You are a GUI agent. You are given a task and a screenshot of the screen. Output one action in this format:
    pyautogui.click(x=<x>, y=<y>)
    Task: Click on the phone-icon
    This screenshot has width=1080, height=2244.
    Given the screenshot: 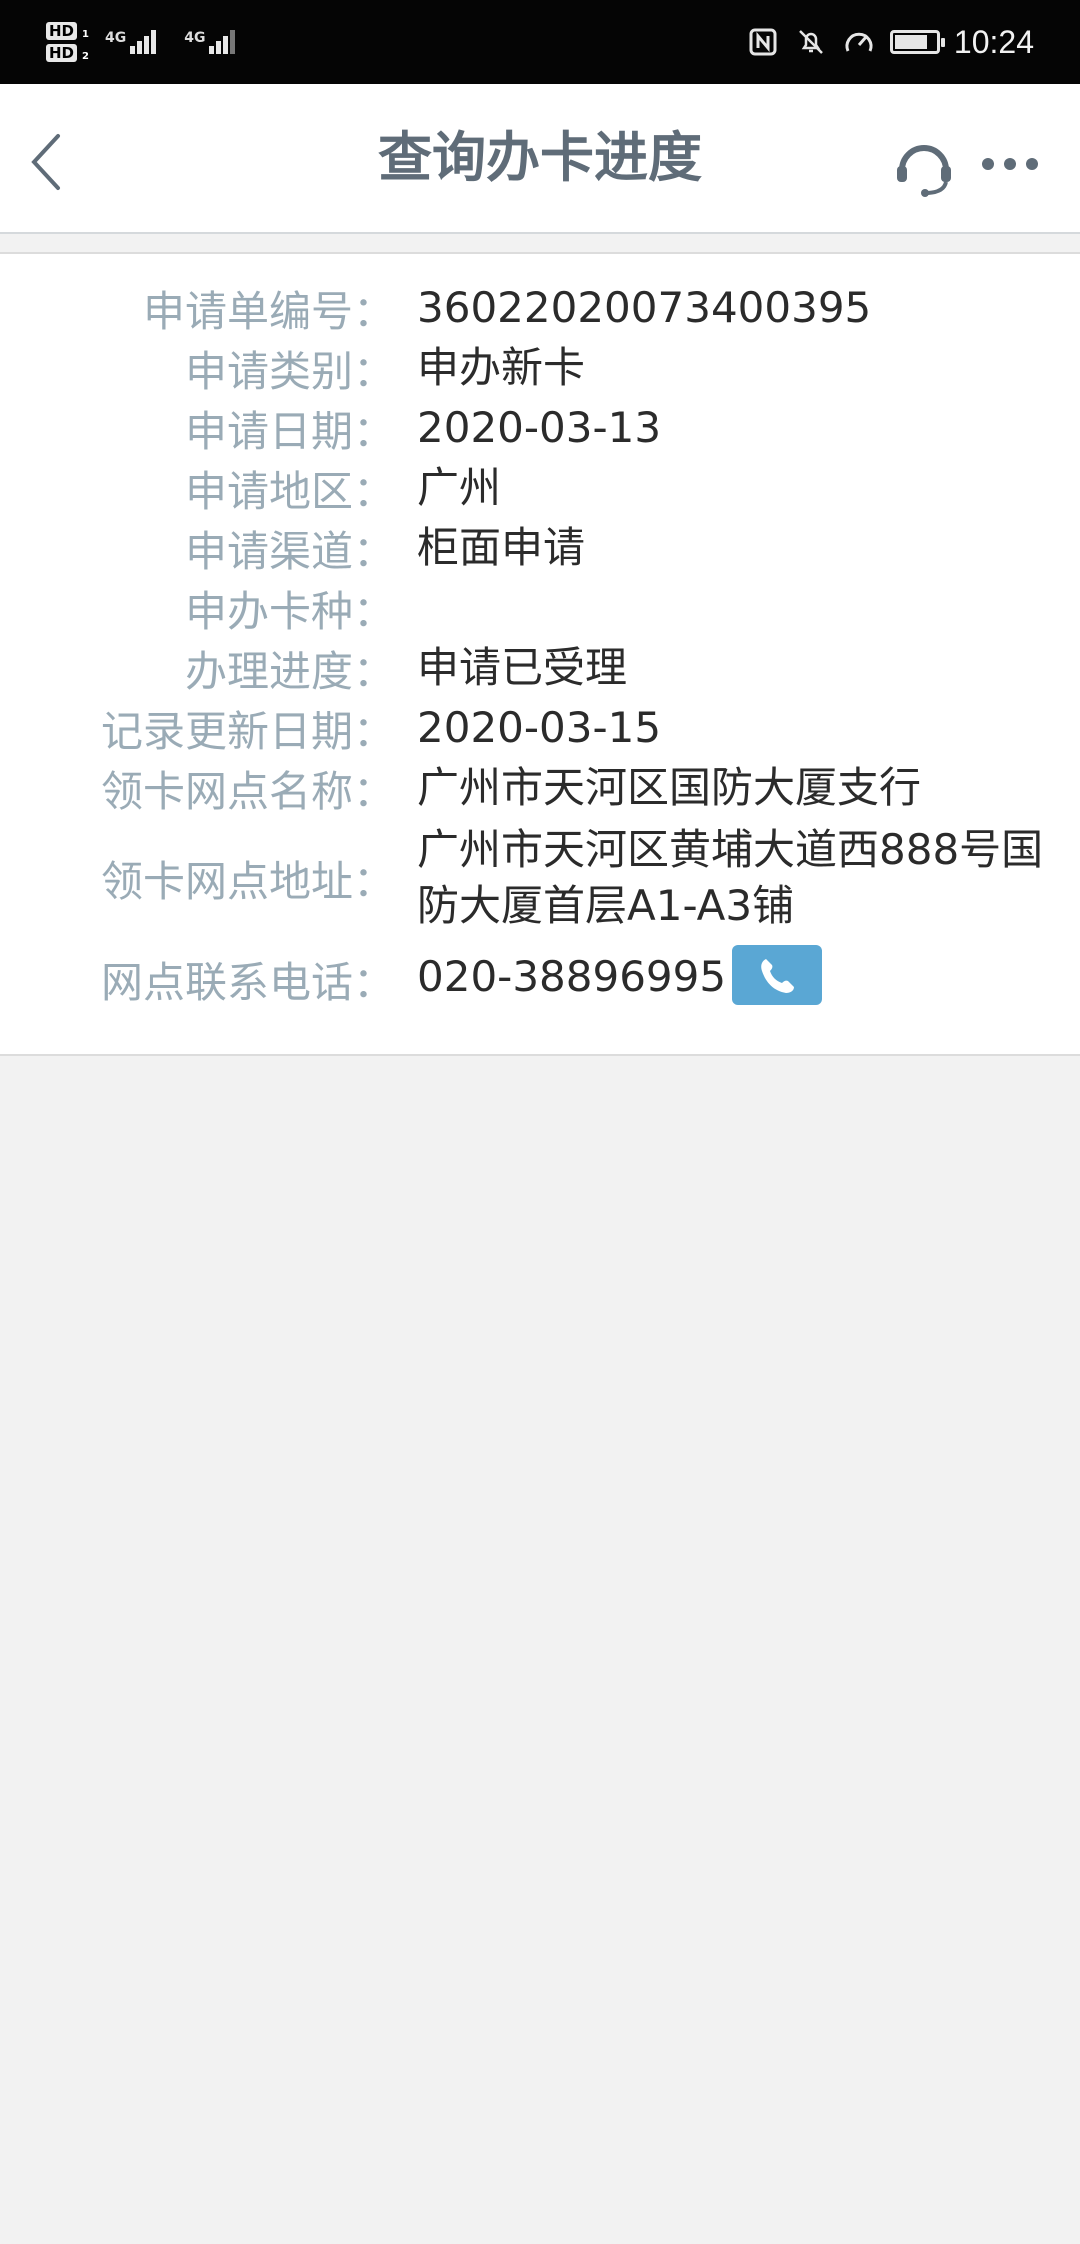 What is the action you would take?
    pyautogui.click(x=778, y=976)
    